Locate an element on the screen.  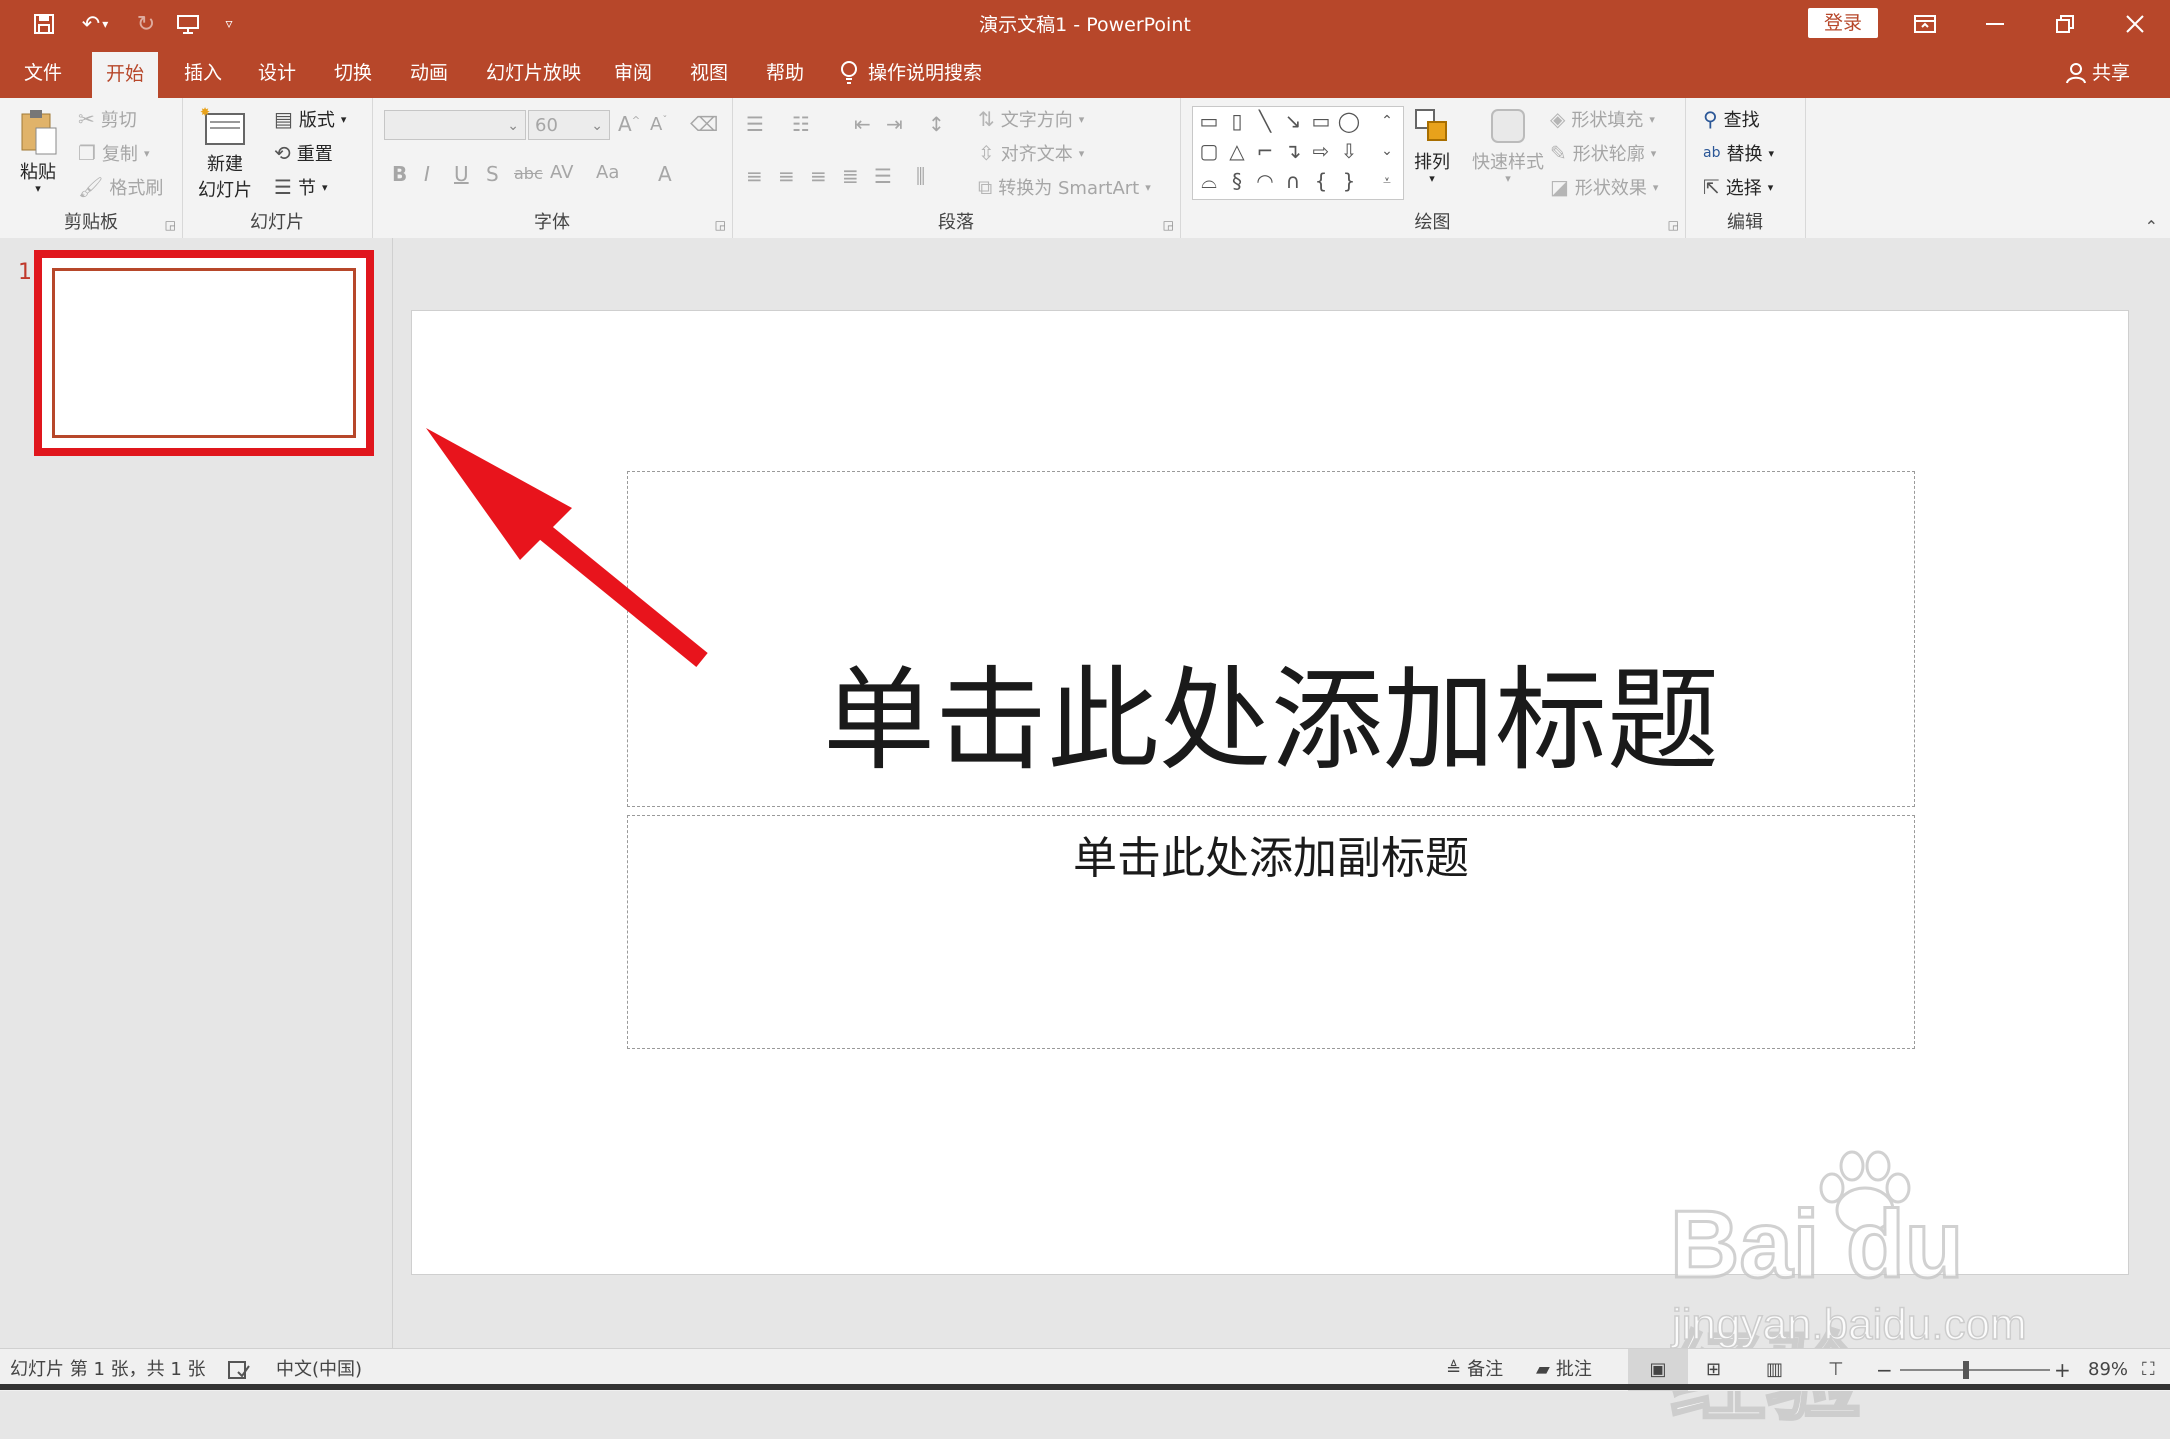
left-brace-shape-icon: { is located at coordinates (1321, 181).